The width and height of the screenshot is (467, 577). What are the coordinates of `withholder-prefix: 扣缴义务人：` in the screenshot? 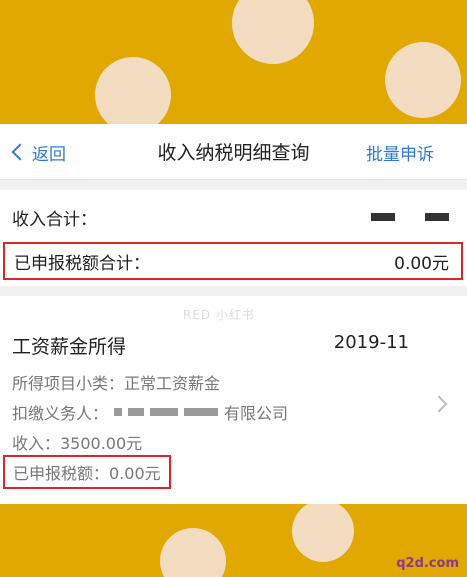 It's located at (60, 413).